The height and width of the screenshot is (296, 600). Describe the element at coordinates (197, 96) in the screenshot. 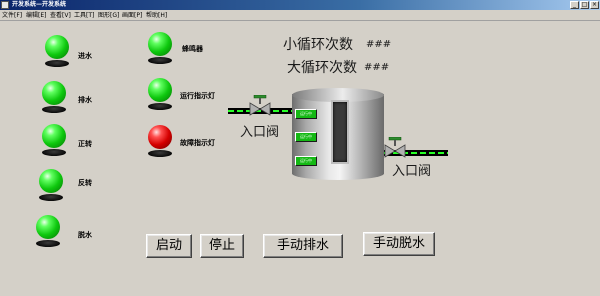

I see `lamp-running-label: 运行指示灯` at that location.